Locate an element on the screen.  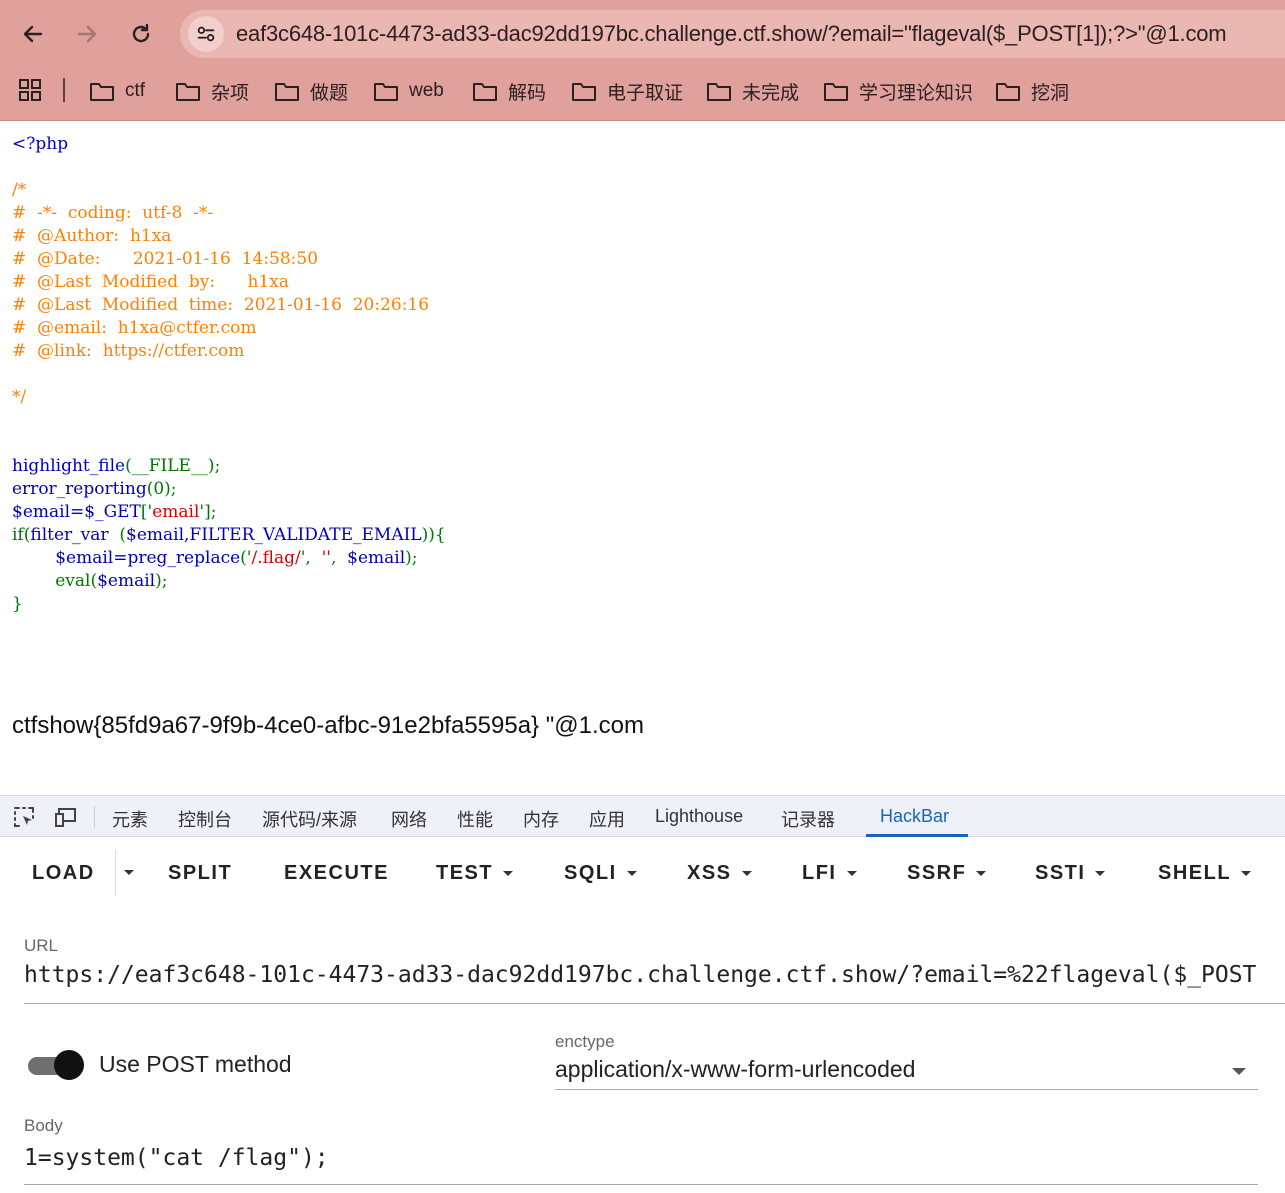
execute-label: EXECUTE is located at coordinates (336, 873).